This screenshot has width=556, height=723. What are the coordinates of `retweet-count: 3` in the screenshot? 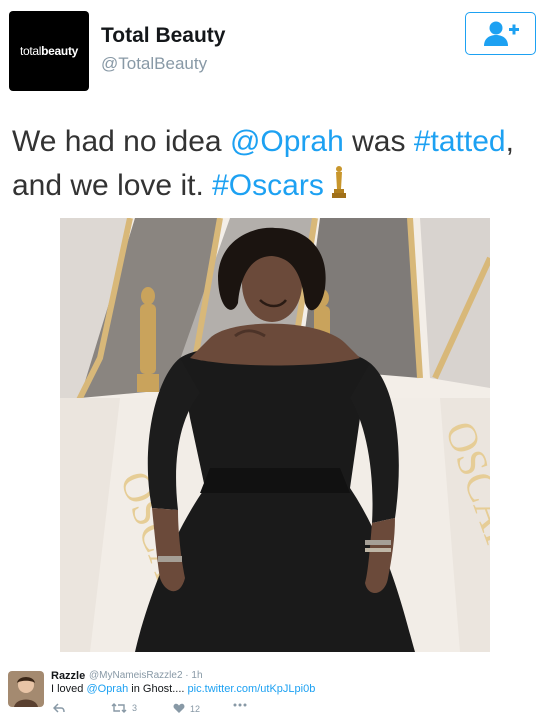 It's located at (135, 708).